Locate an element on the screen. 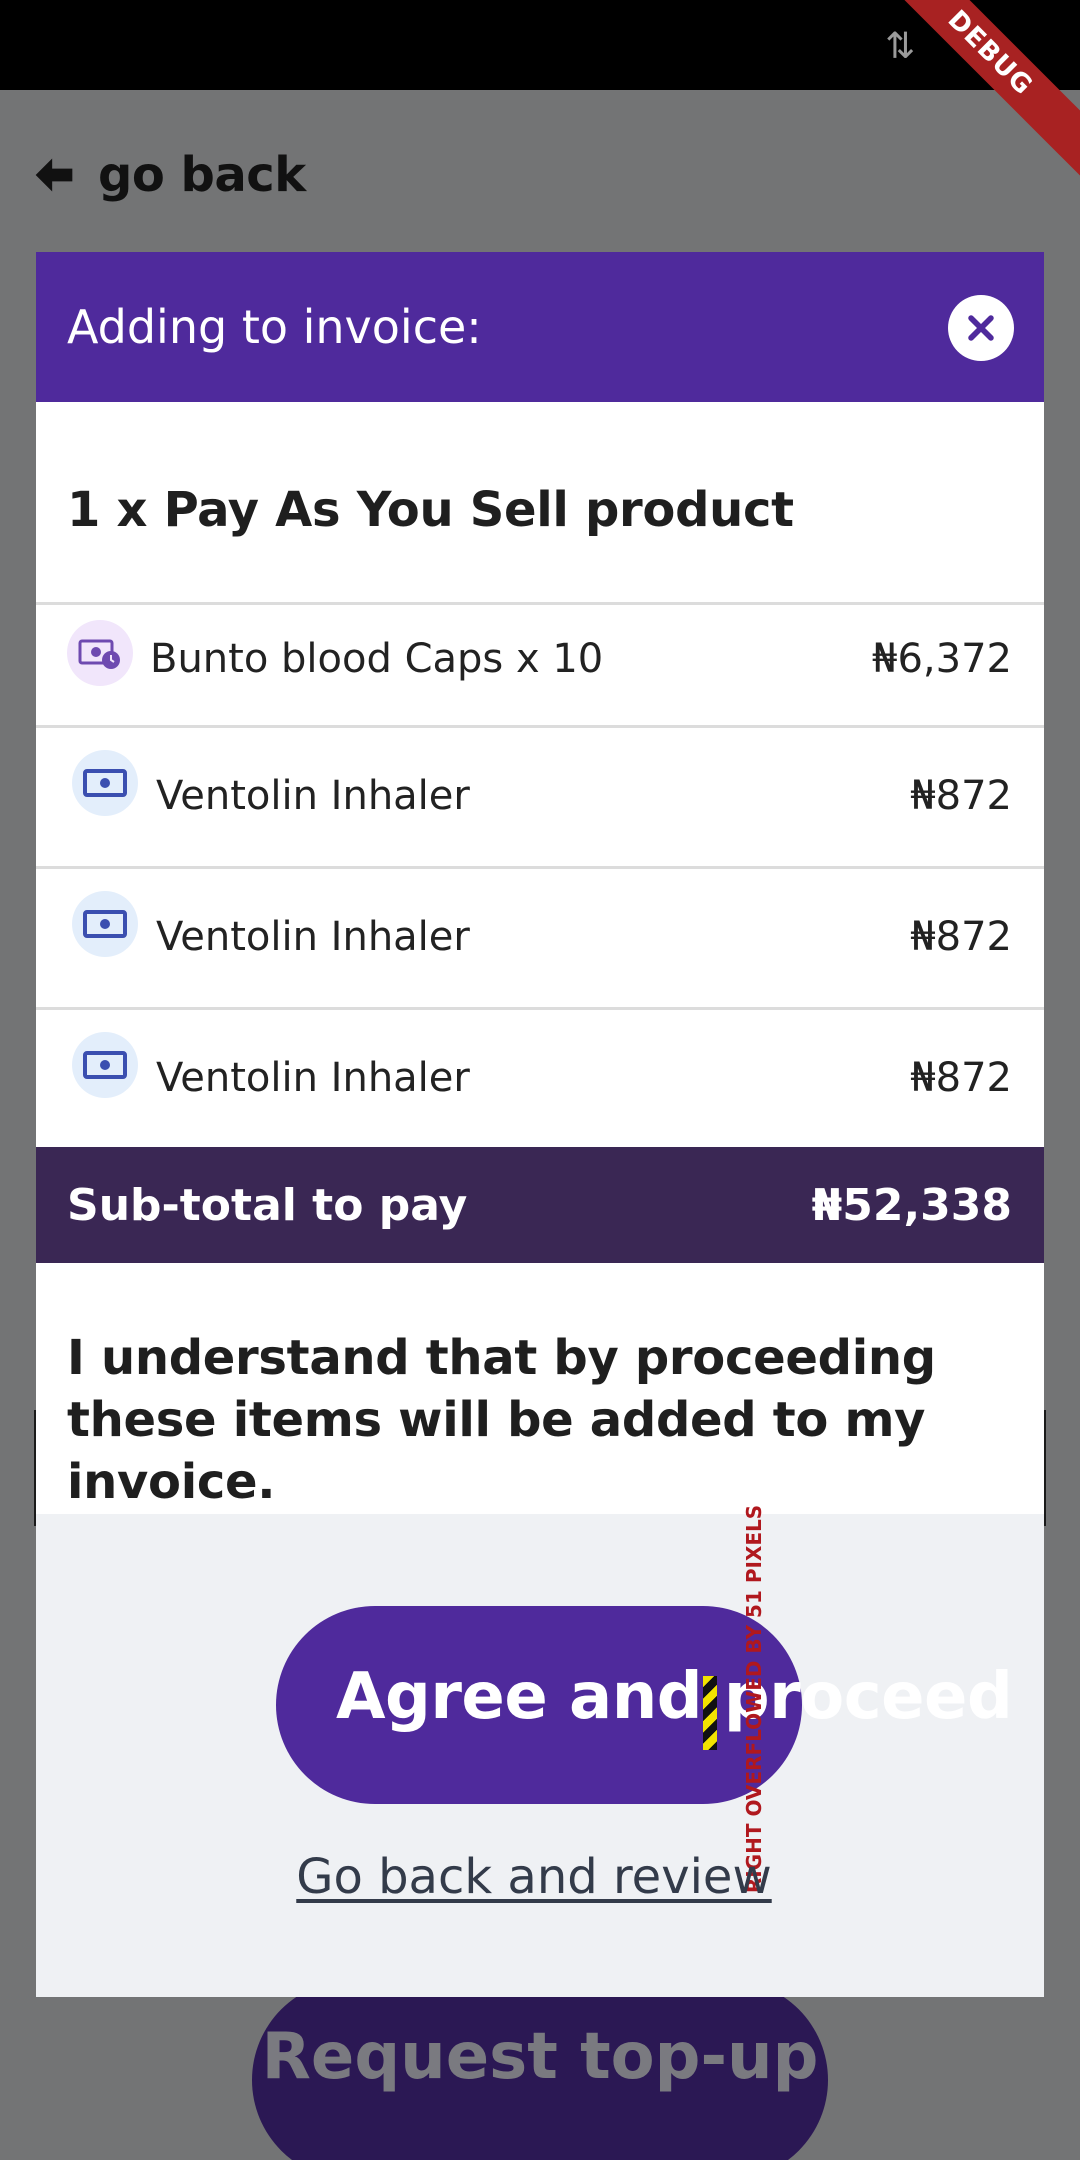 This screenshot has width=1080, height=2160. agree-and-proceed-label: Agree and proceed is located at coordinates (674, 1697).